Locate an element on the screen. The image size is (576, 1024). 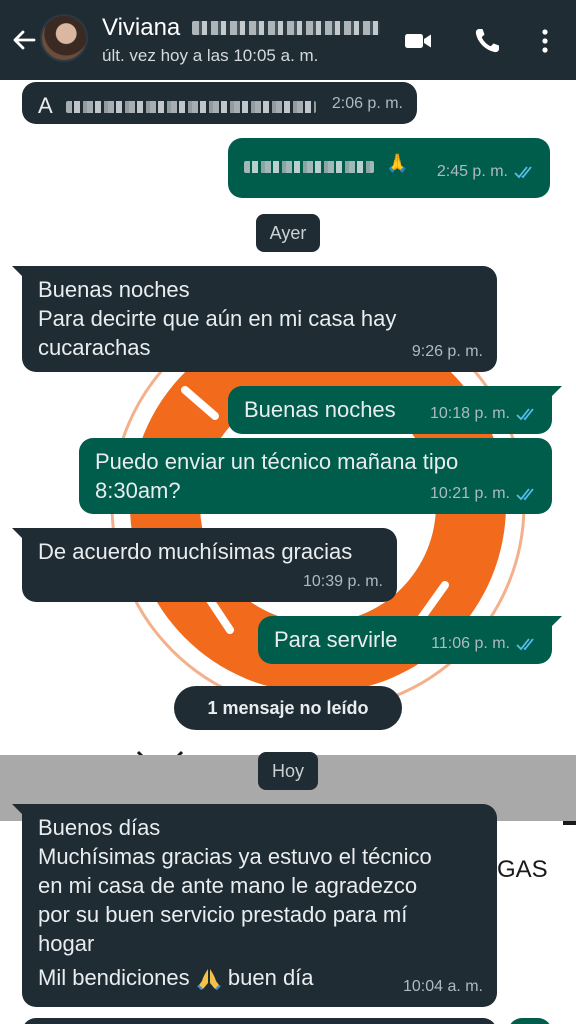
message-time: 2:45 p. m. is located at coordinates (472, 171).